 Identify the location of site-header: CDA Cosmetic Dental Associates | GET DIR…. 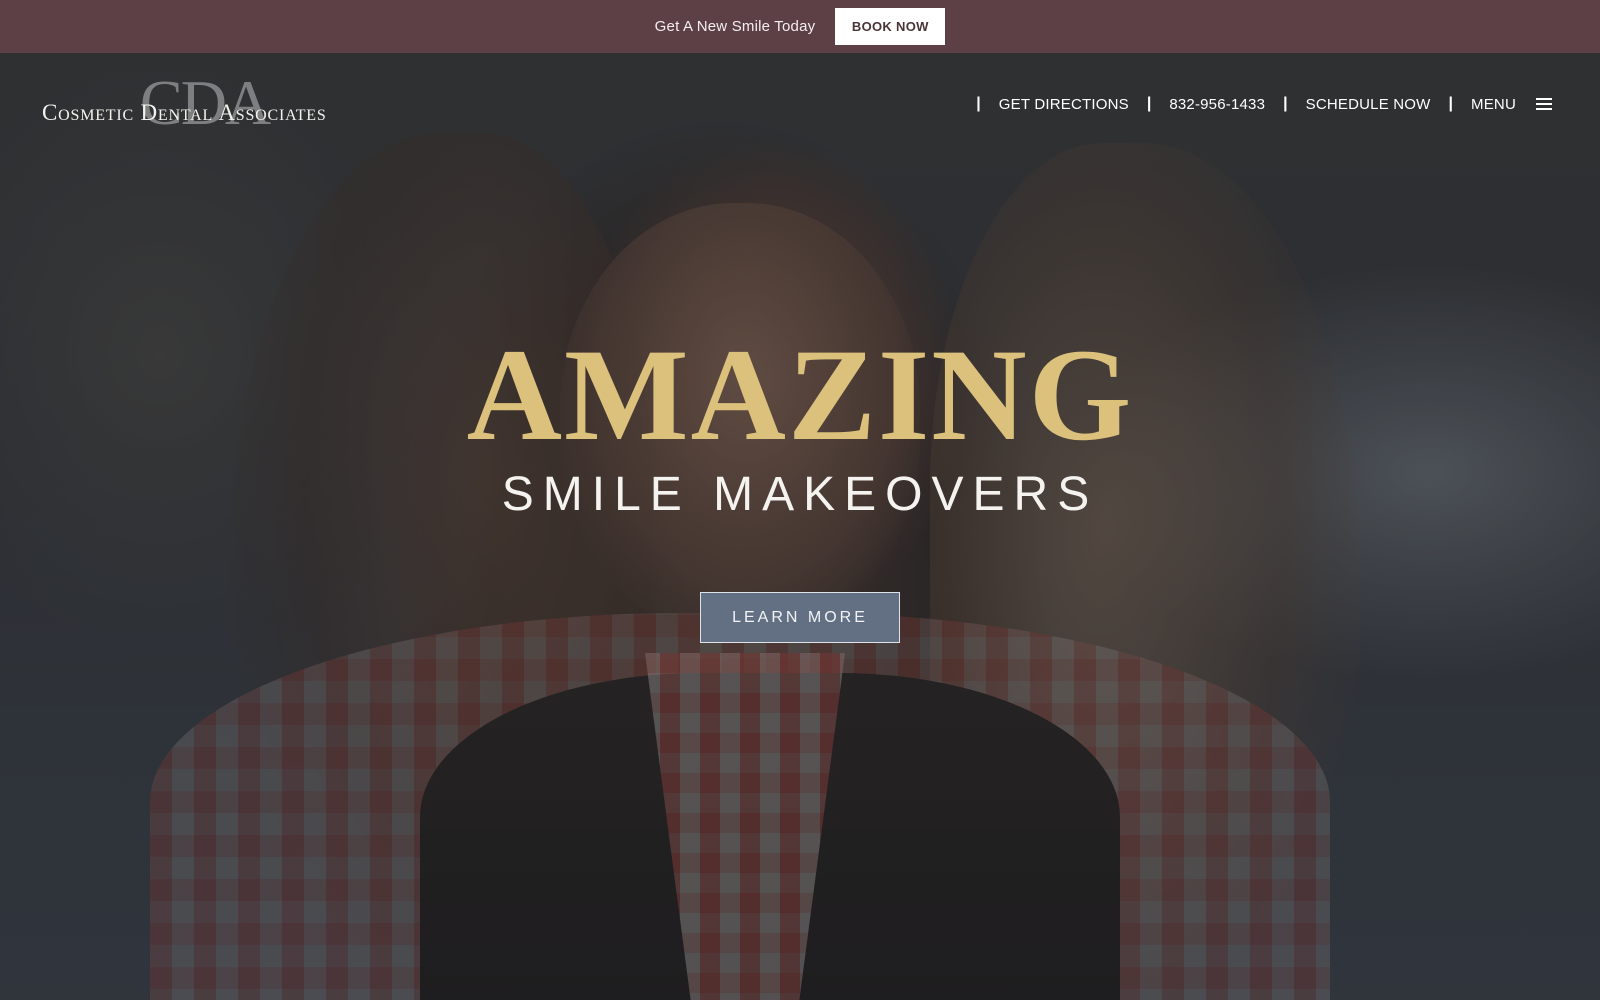
(800, 103).